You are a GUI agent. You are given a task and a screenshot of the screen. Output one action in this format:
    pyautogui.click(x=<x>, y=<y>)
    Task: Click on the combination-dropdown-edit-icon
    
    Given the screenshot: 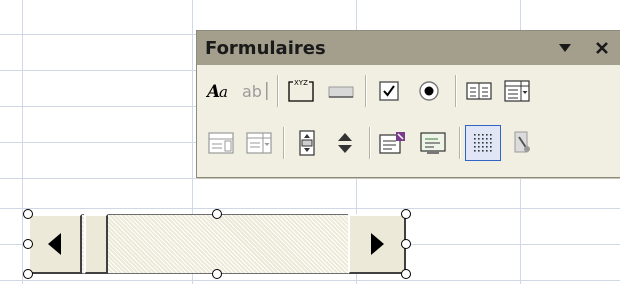 What is the action you would take?
    pyautogui.click(x=259, y=143)
    